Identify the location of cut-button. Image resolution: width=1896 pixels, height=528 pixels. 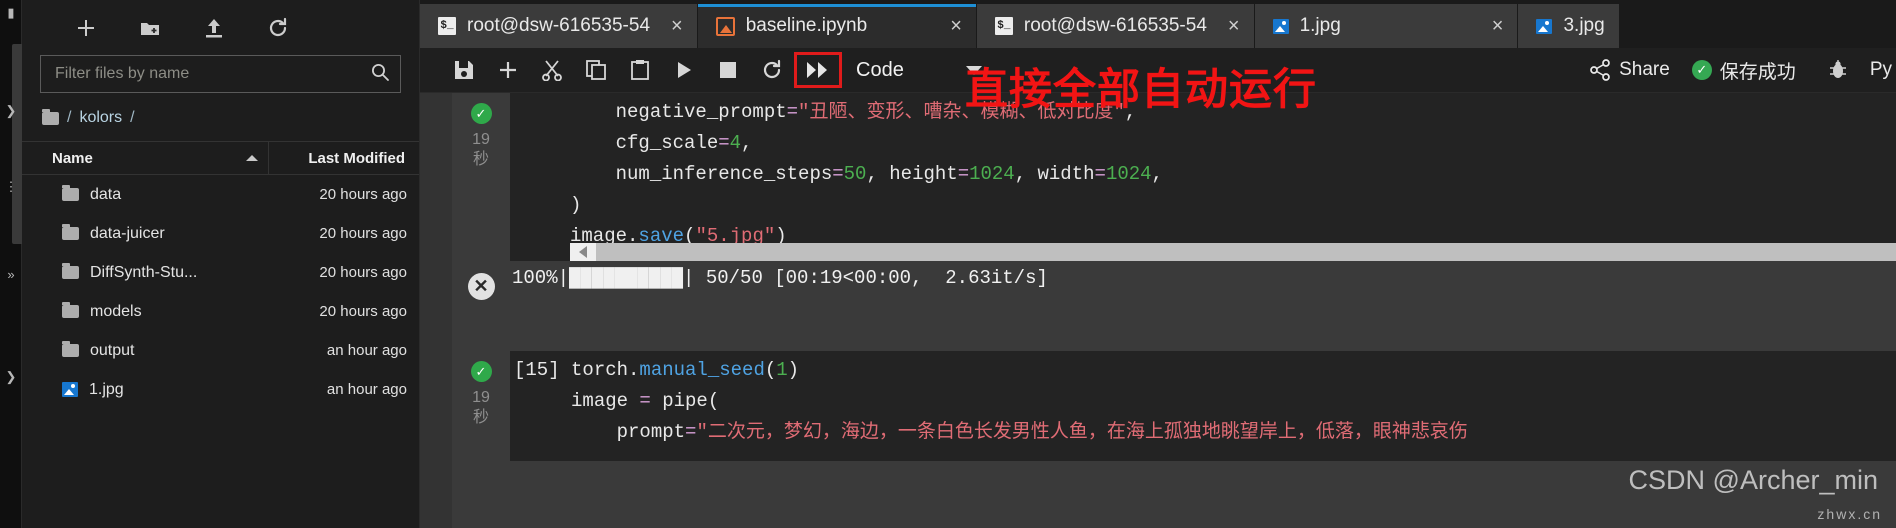
(552, 70).